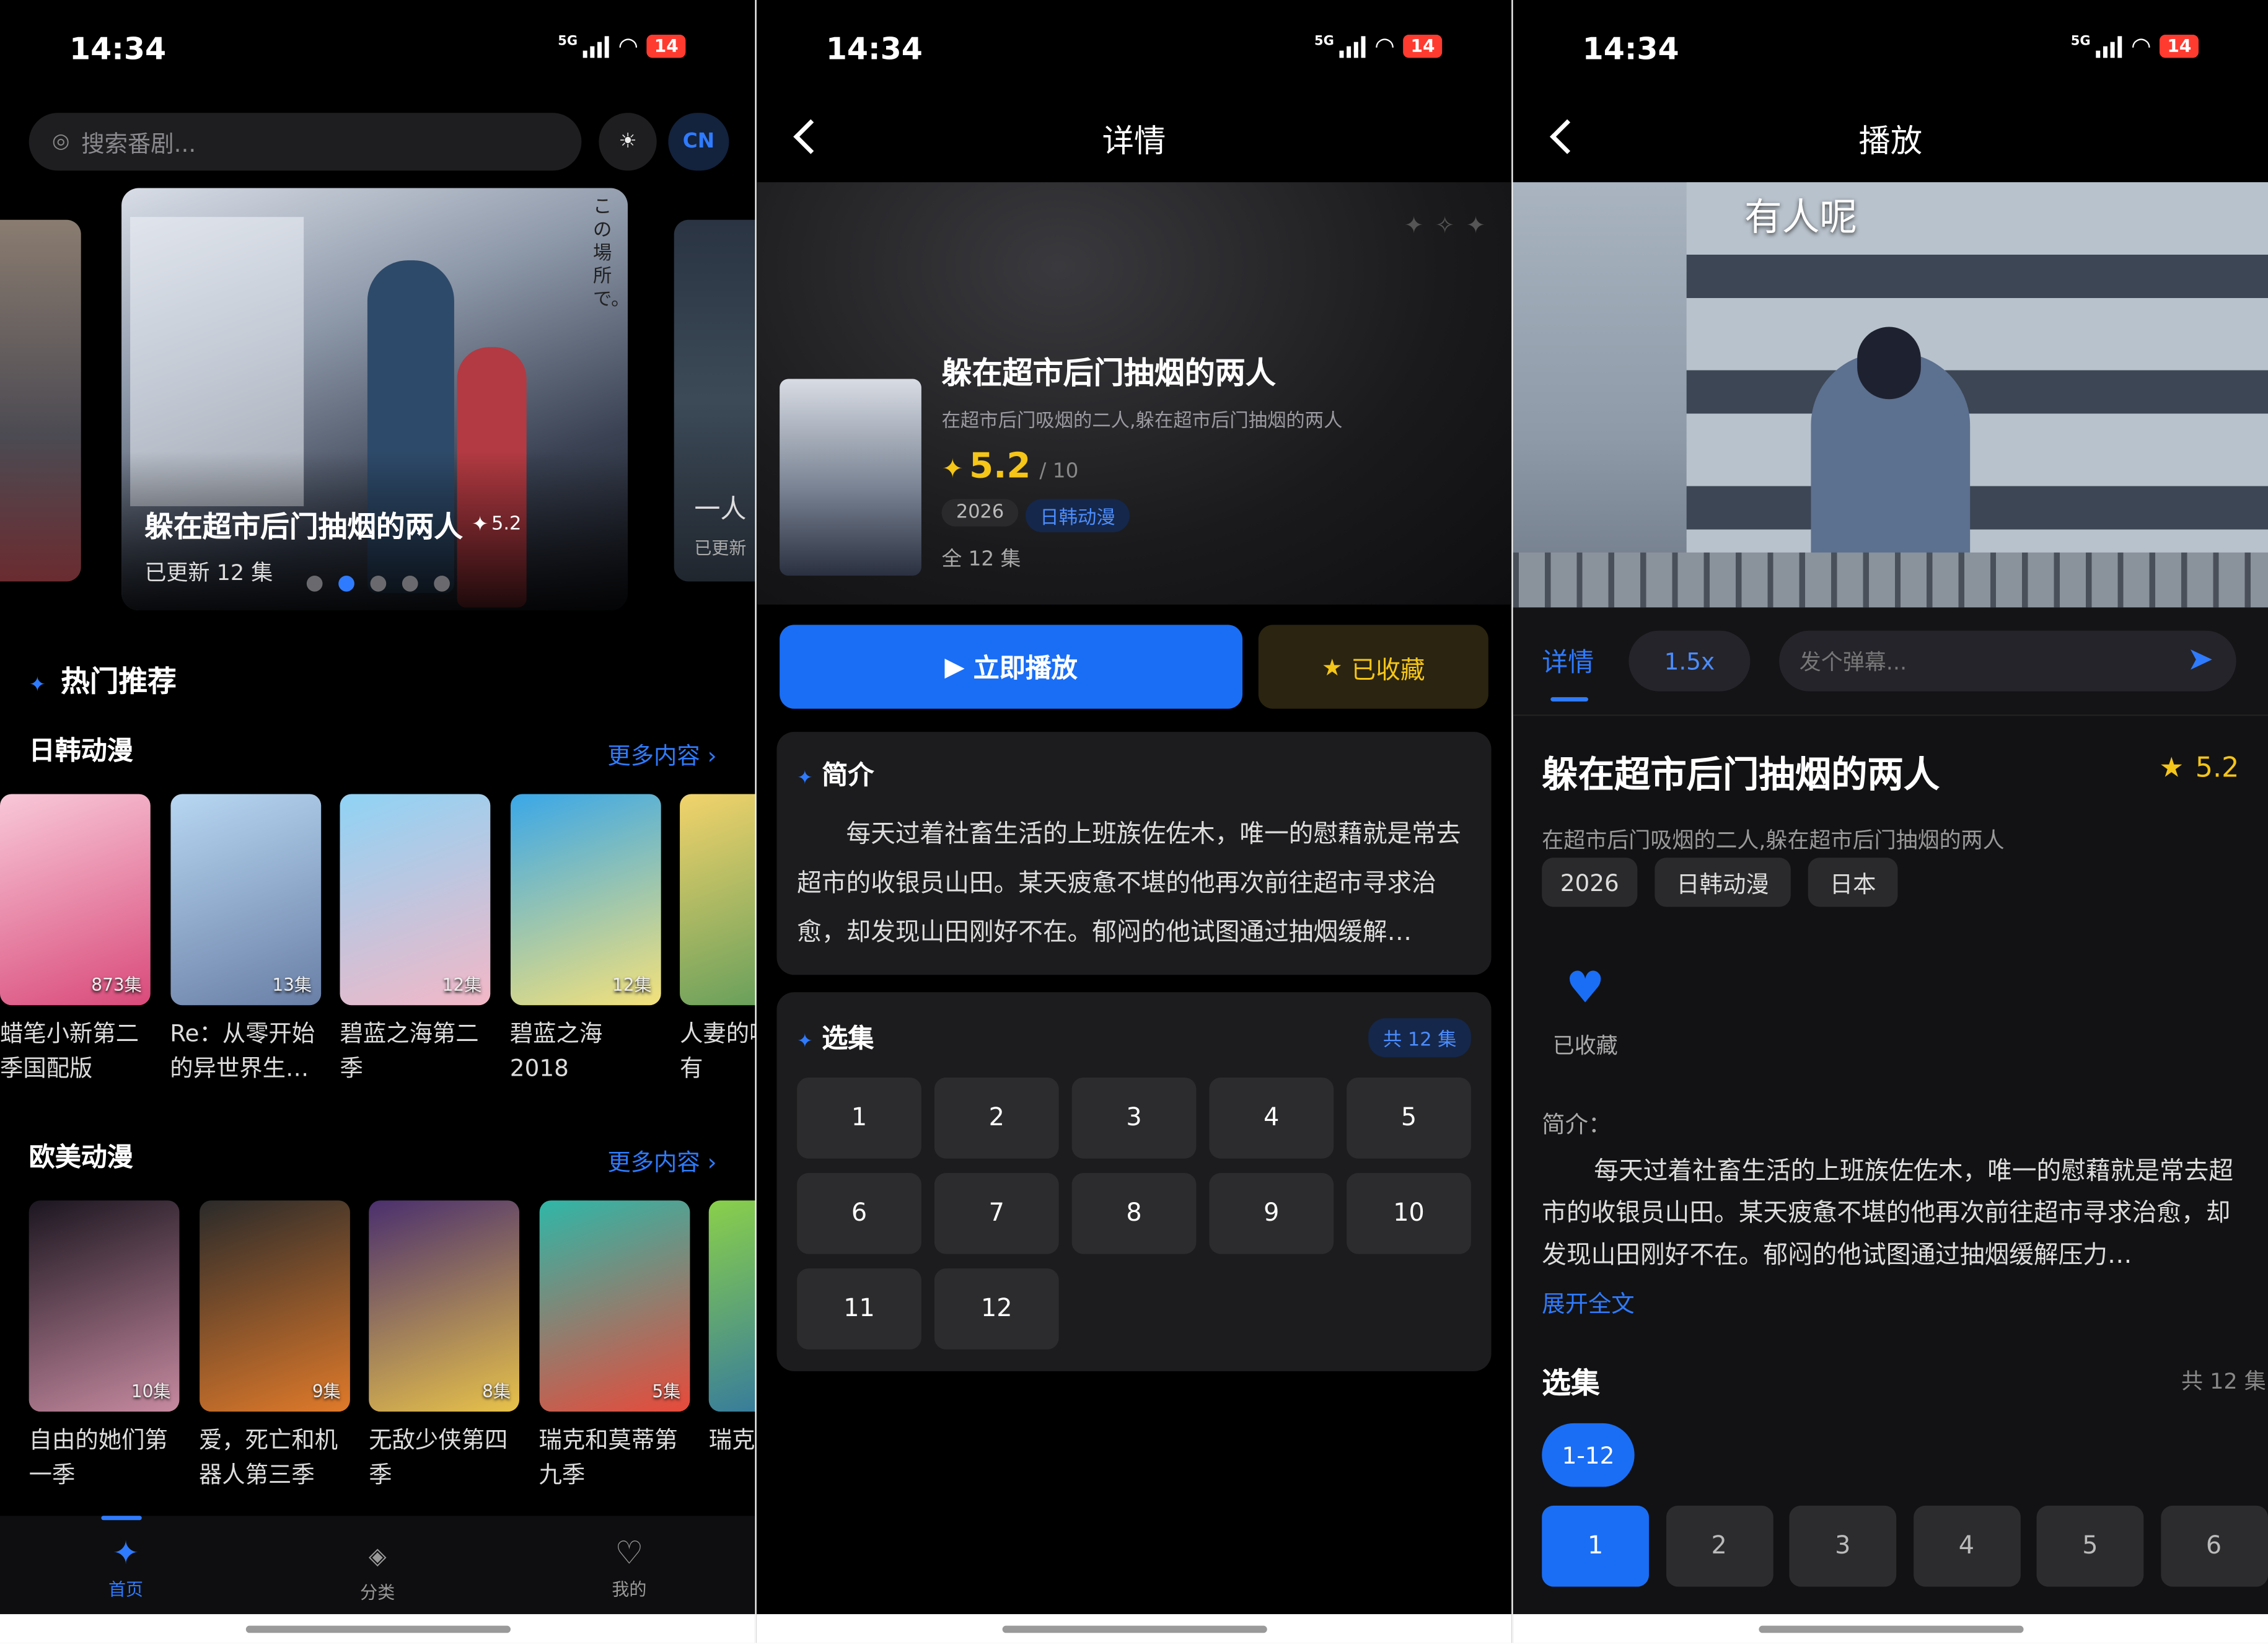 The width and height of the screenshot is (2268, 1647). I want to click on language-button: CN, so click(698, 142).